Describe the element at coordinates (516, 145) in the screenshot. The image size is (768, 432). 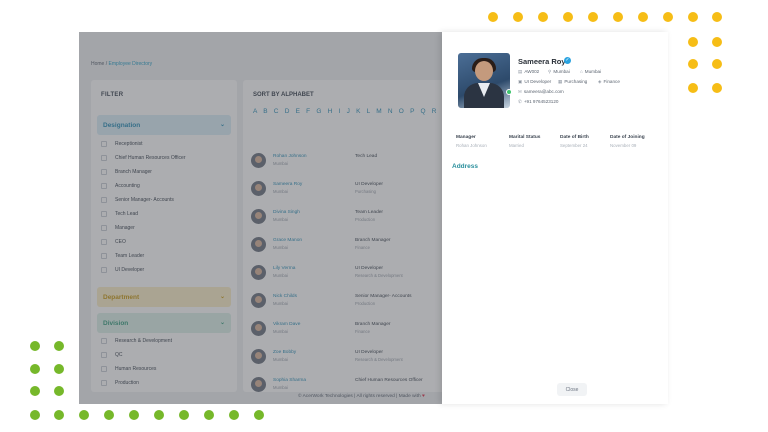
I see `detail-value: Married` at that location.